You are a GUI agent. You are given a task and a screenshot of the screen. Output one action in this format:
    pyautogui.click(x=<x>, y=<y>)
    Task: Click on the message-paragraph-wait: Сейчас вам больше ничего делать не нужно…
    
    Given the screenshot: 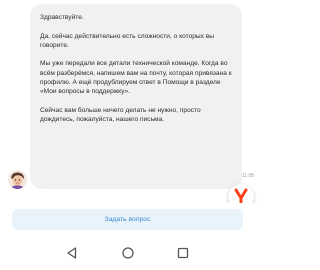 What is the action you would take?
    pyautogui.click(x=120, y=115)
    